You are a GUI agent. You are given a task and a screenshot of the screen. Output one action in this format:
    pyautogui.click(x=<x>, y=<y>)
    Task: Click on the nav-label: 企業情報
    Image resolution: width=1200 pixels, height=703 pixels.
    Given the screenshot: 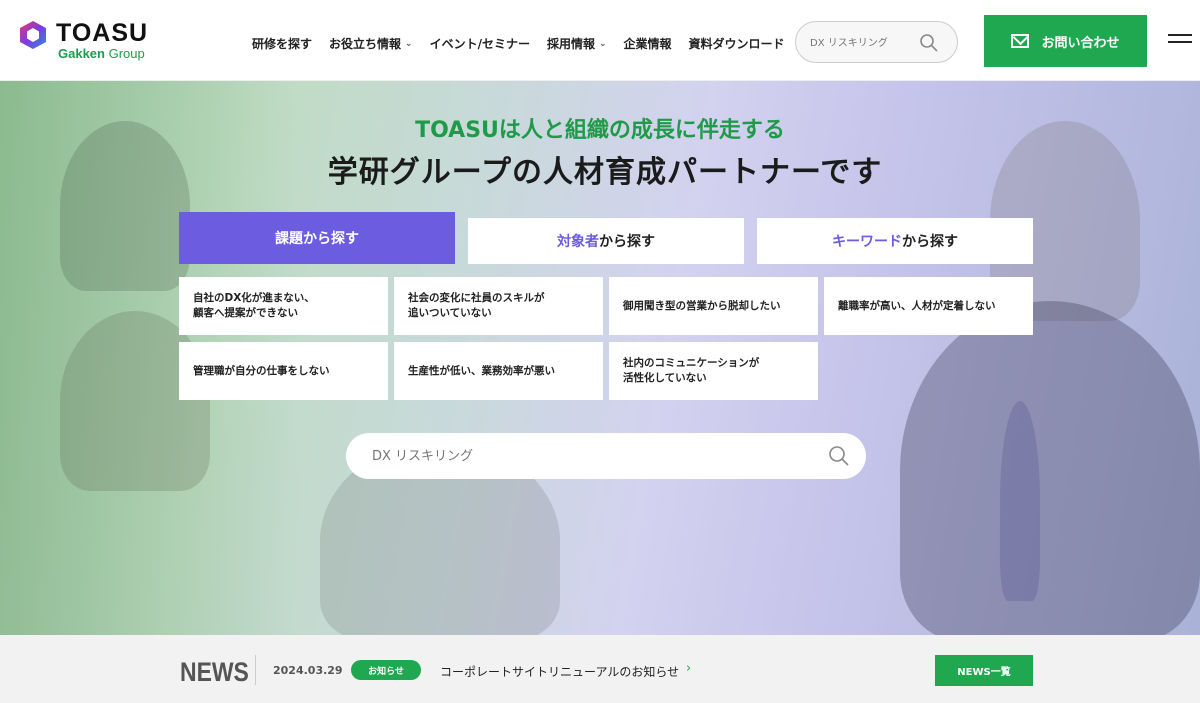 What is the action you would take?
    pyautogui.click(x=647, y=44)
    